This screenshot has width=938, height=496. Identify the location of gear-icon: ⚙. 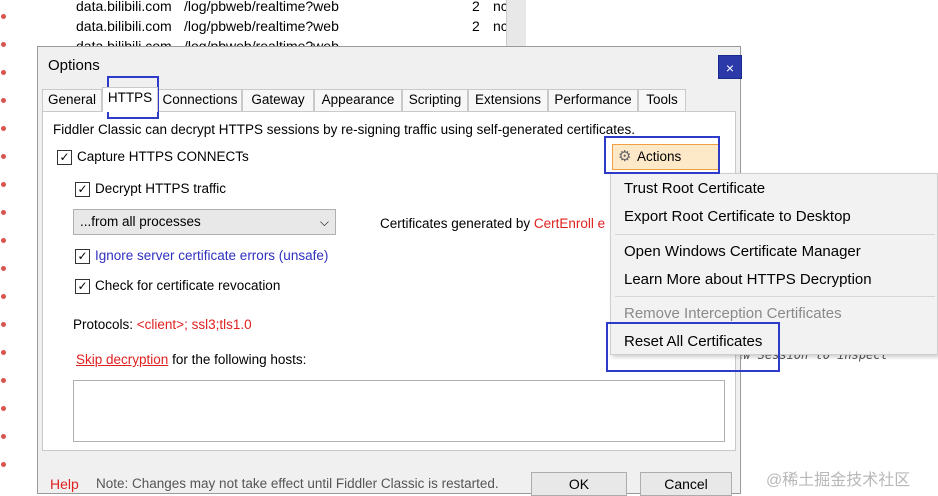
(625, 156).